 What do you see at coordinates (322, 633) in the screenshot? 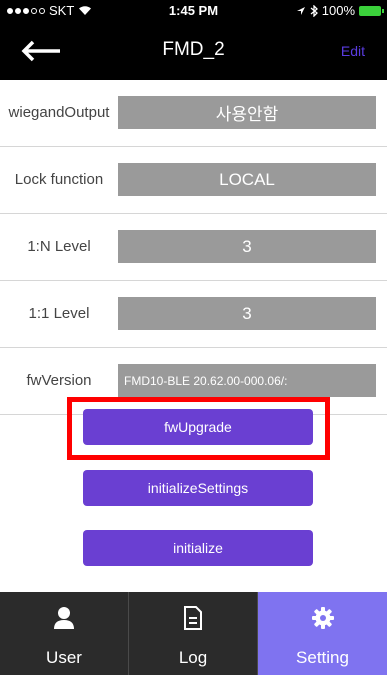
I see `tab-setting: Setting` at bounding box center [322, 633].